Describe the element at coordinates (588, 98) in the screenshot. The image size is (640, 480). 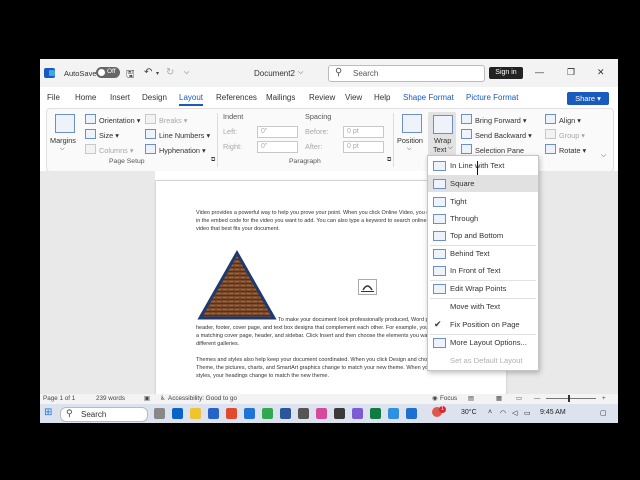
I see `share-button: Share ▾` at that location.